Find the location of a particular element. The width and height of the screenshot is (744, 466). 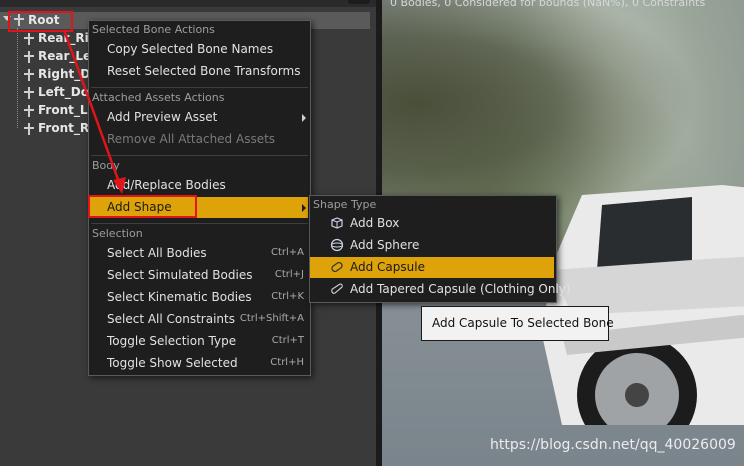

menu-section-header: Selected Bone Actions is located at coordinates (153, 29).